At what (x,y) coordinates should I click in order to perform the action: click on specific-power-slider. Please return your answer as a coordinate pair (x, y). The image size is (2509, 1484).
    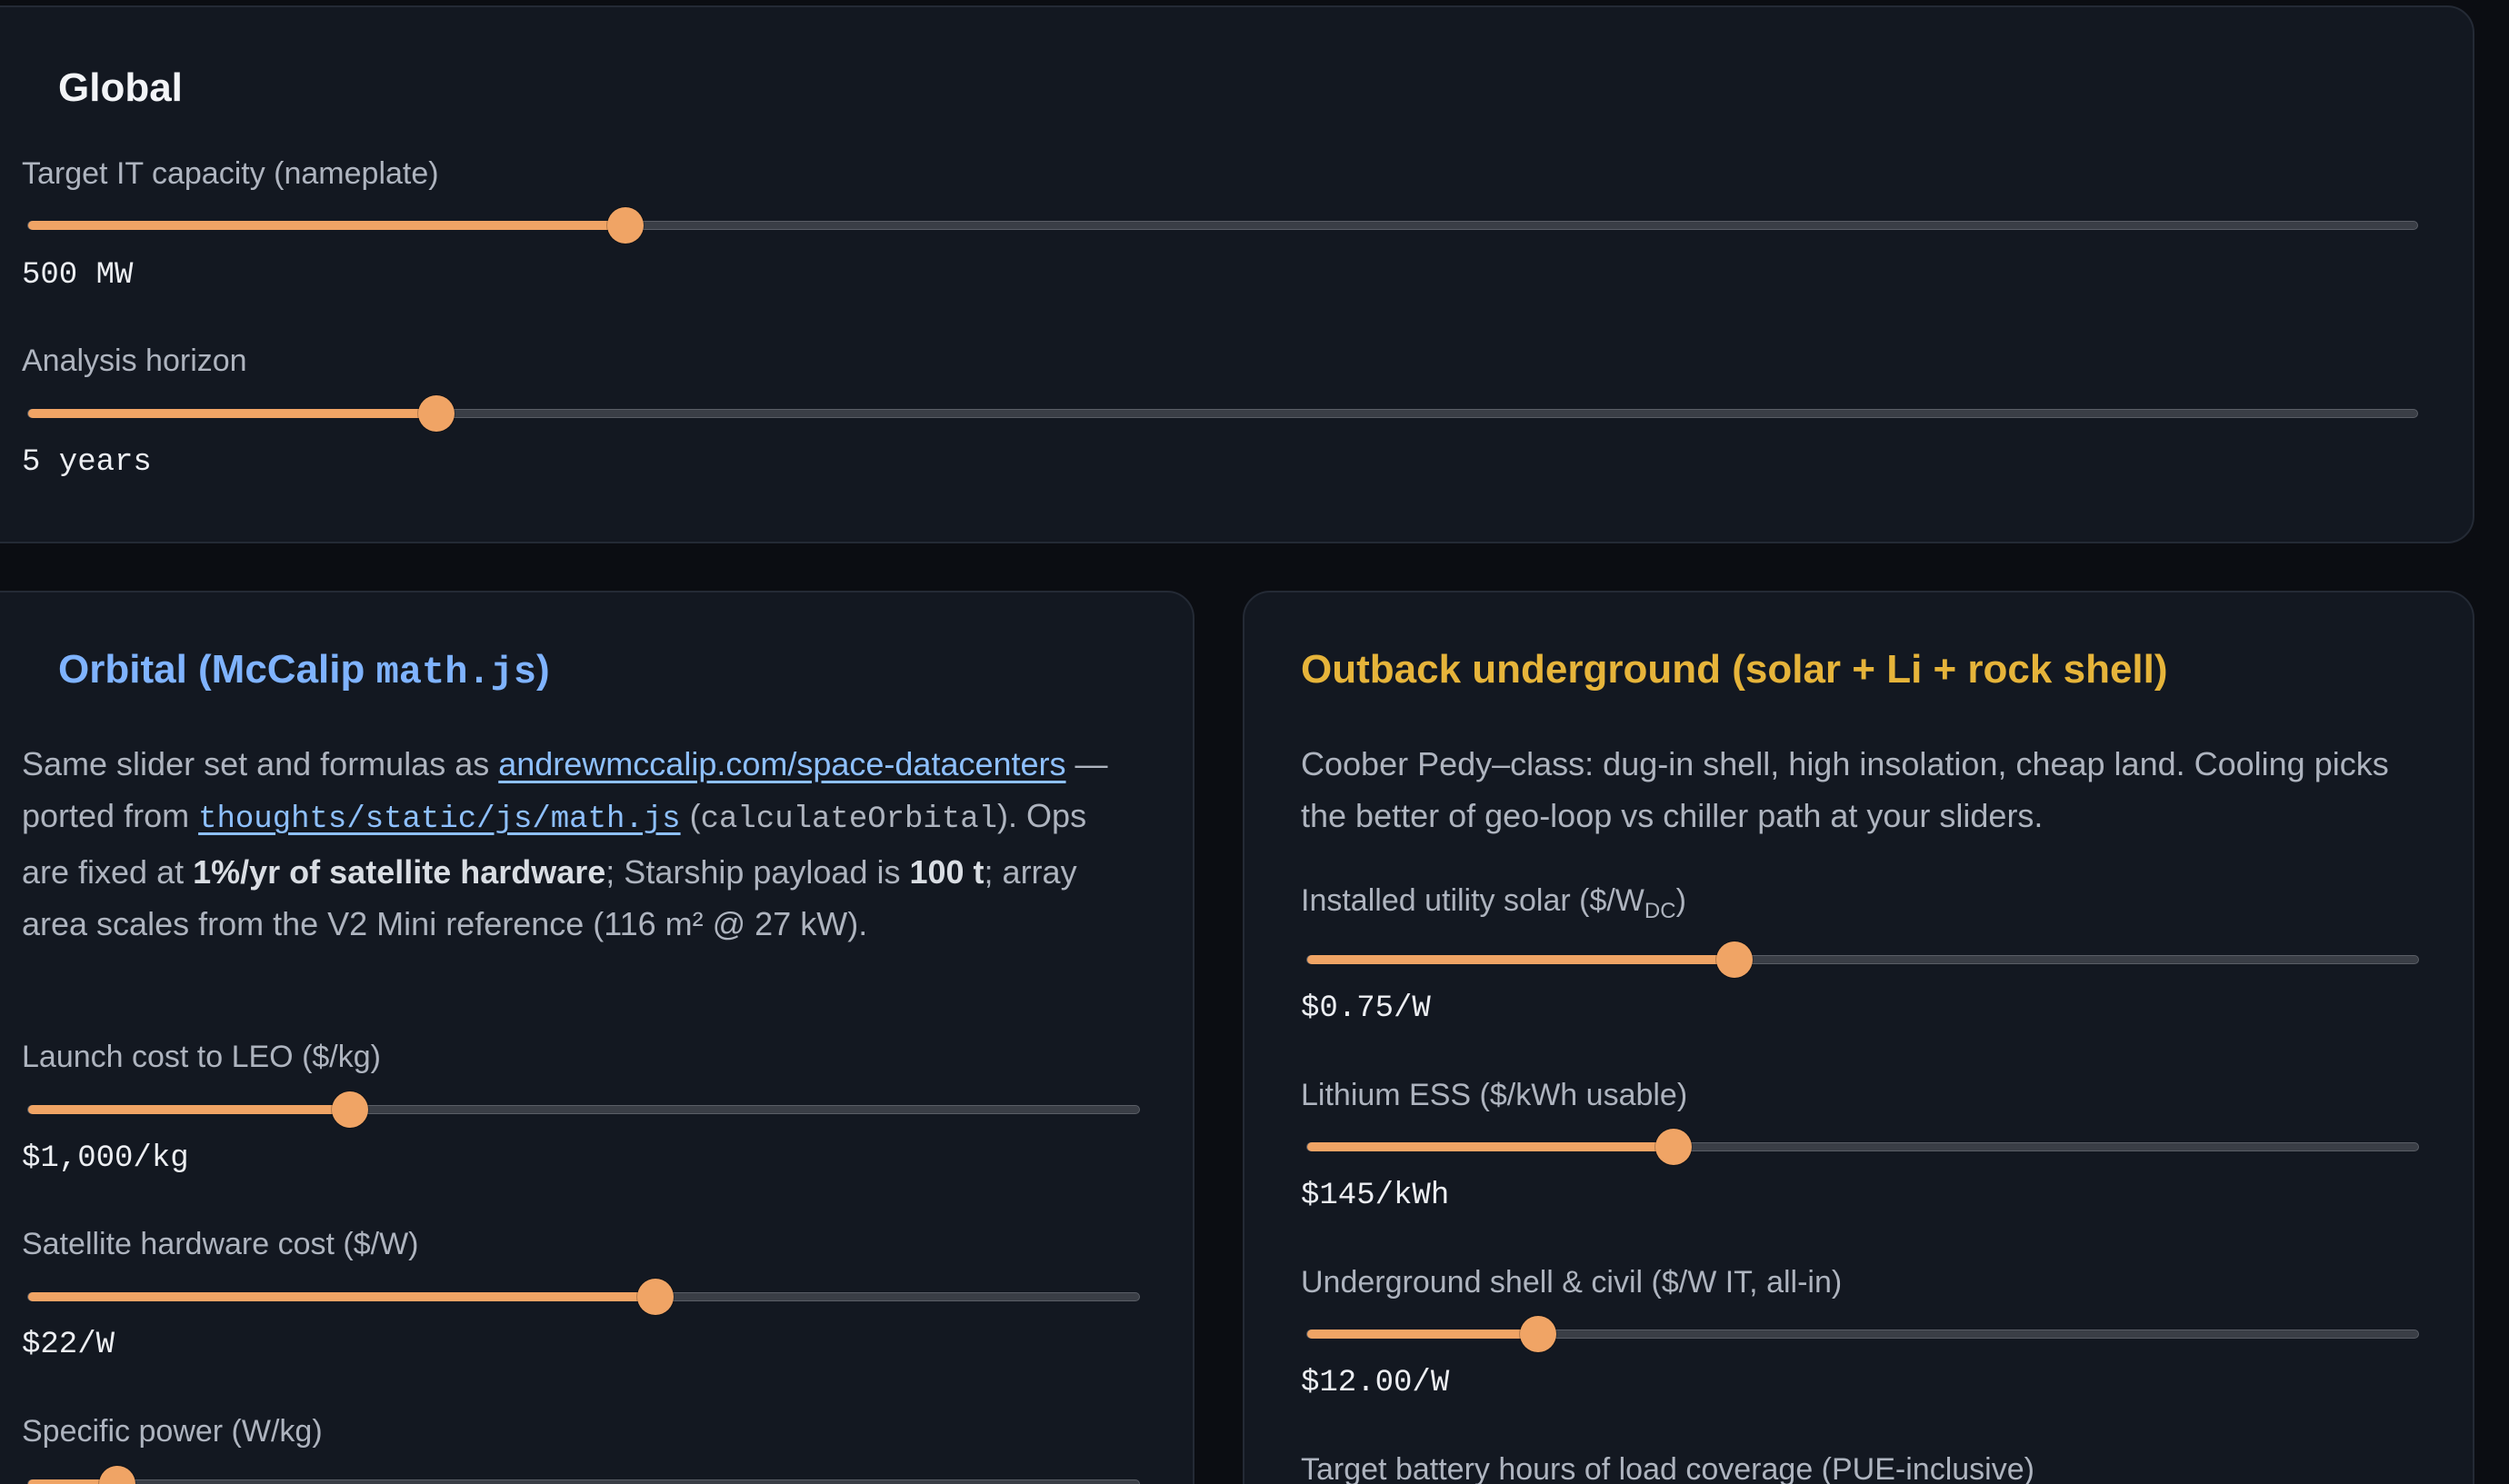
    Looking at the image, I should click on (583, 1475).